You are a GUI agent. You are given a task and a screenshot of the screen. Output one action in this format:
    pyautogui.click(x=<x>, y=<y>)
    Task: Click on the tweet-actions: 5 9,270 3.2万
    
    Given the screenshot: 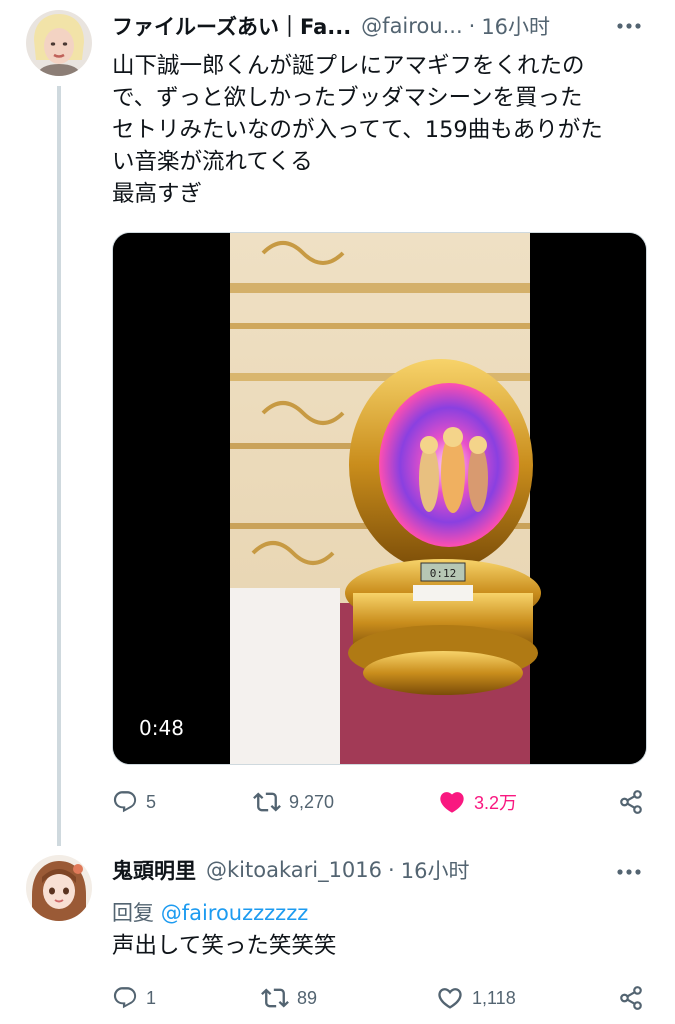 What is the action you would take?
    pyautogui.click(x=381, y=802)
    